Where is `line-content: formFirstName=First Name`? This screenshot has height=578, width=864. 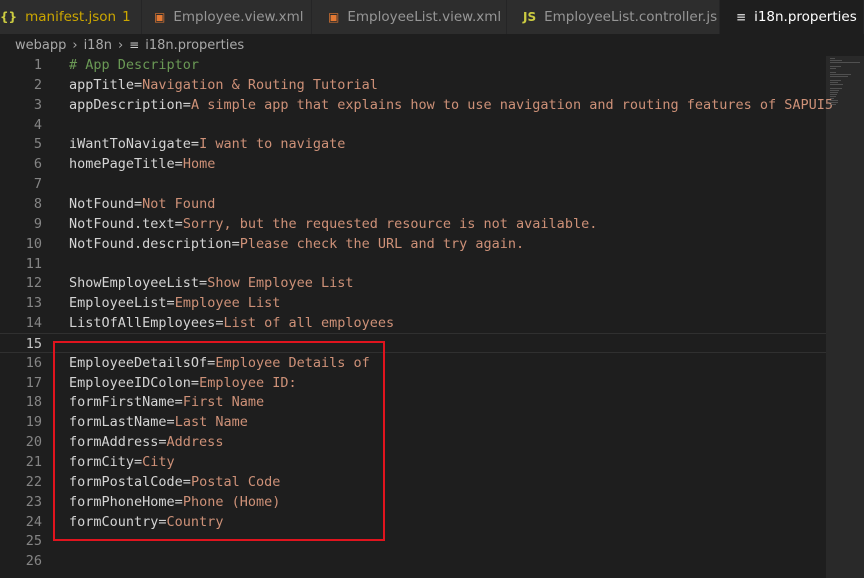 line-content: formFirstName=First Name is located at coordinates (166, 402).